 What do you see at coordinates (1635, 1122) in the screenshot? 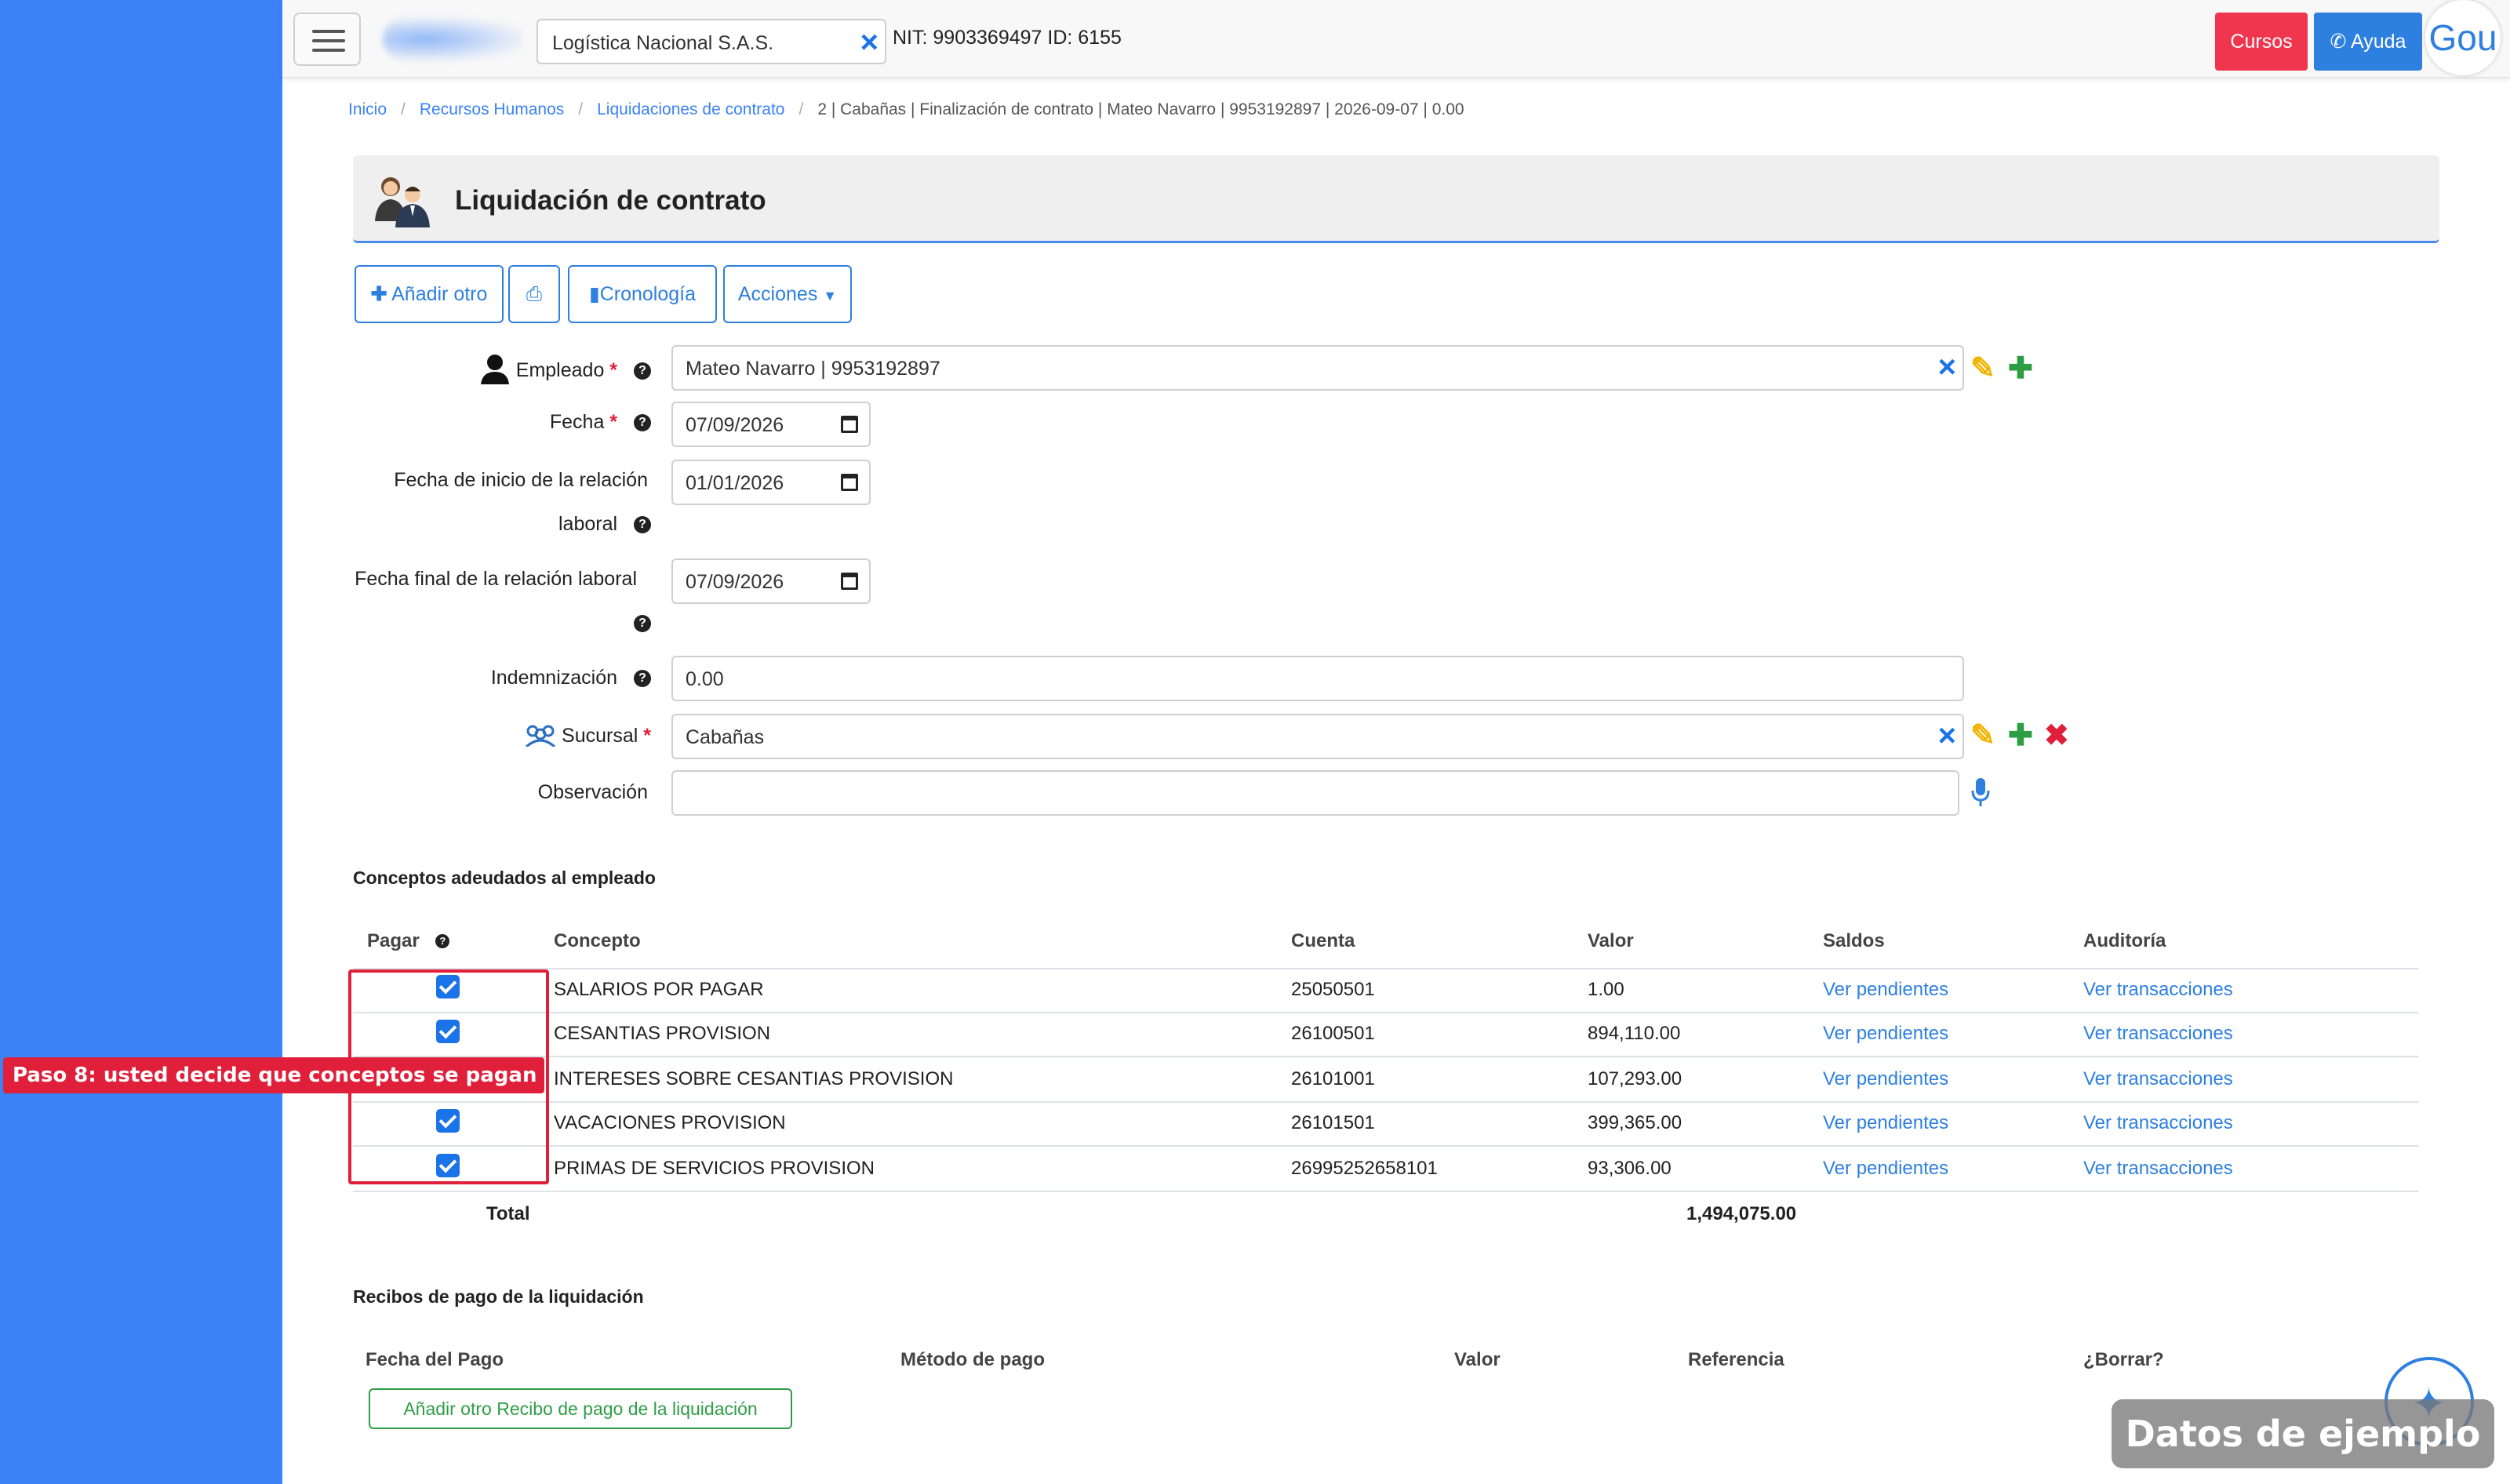
I see `valor-cell: 399,365.00` at bounding box center [1635, 1122].